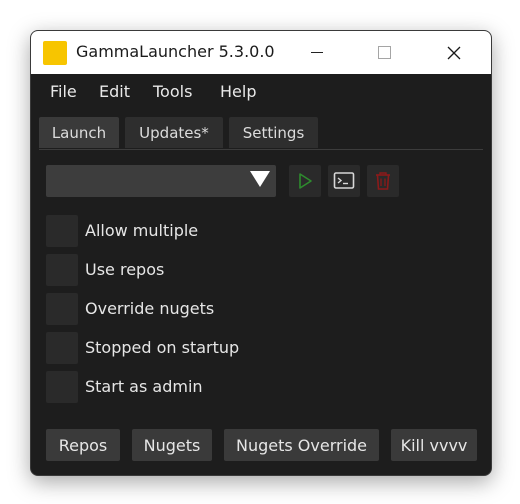 This screenshot has width=520, height=504. I want to click on allow-multiple-option: Allow multiple, so click(196, 231).